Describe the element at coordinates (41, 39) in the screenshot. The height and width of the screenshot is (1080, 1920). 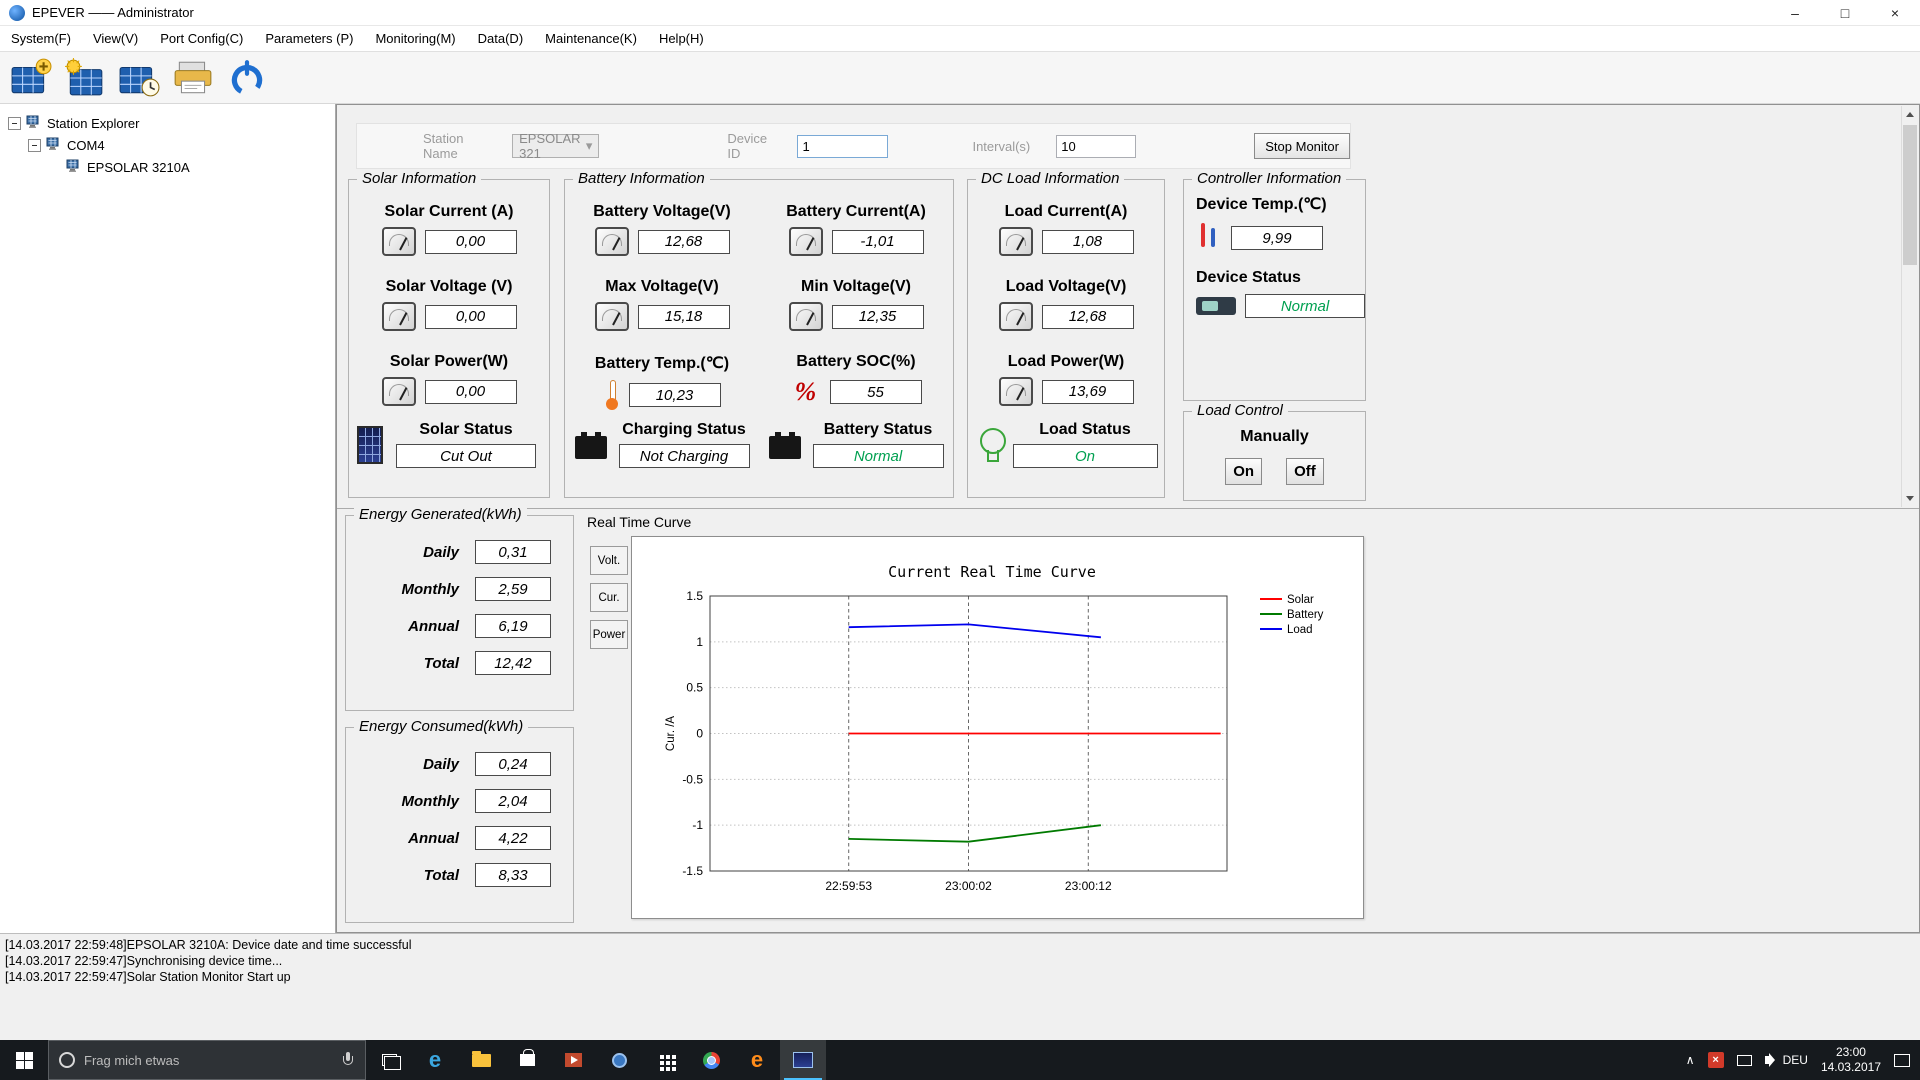
I see `menu-system: System(F)` at that location.